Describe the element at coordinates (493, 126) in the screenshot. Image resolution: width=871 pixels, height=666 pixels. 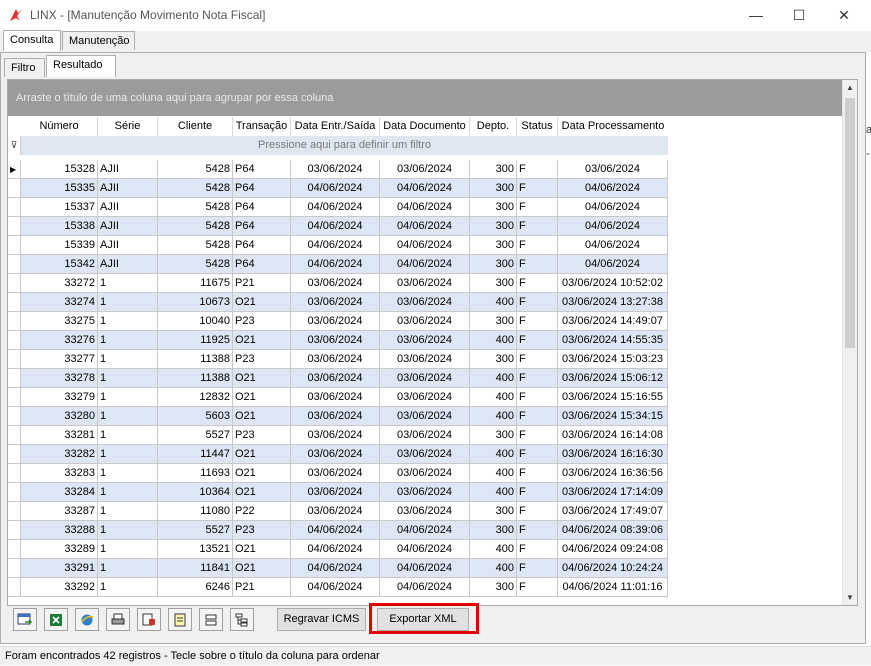
I see `col-header-depto: Depto.` at that location.